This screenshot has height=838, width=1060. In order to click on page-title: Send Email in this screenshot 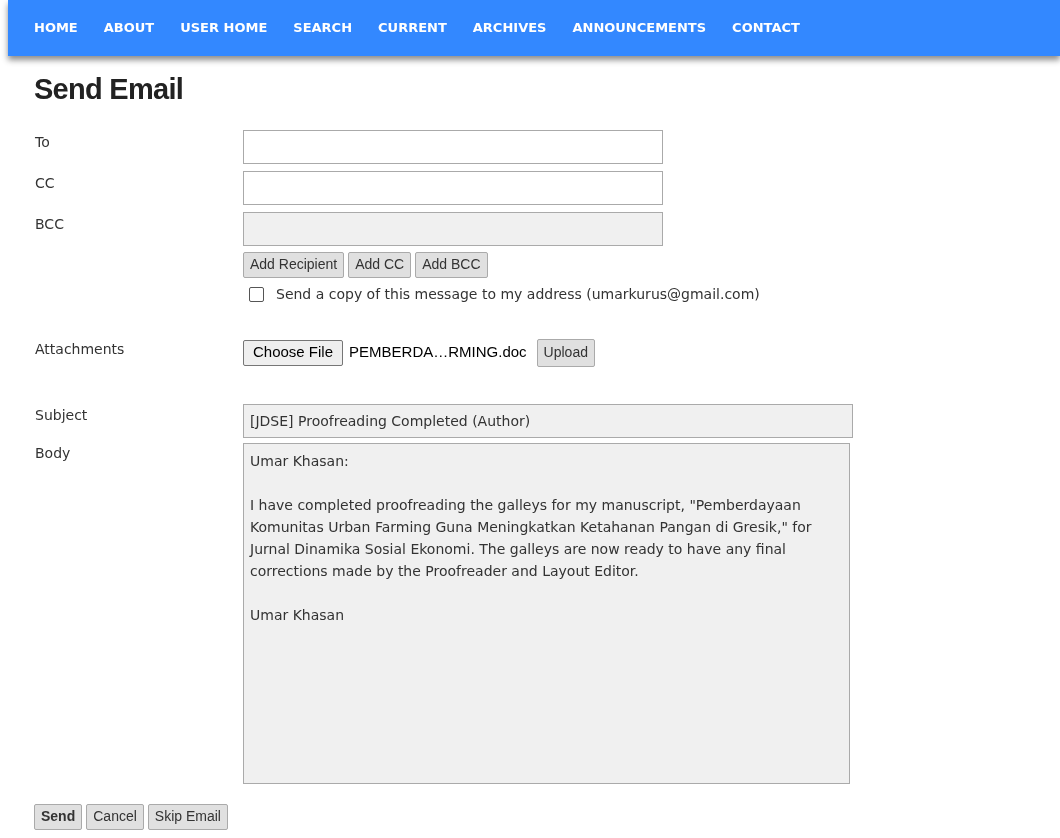, I will do `click(109, 89)`.